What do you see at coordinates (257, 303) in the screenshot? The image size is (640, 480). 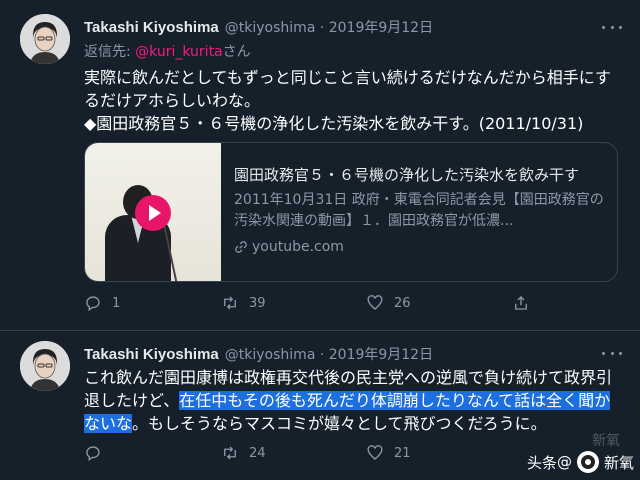 I see `retweet-count: 39` at bounding box center [257, 303].